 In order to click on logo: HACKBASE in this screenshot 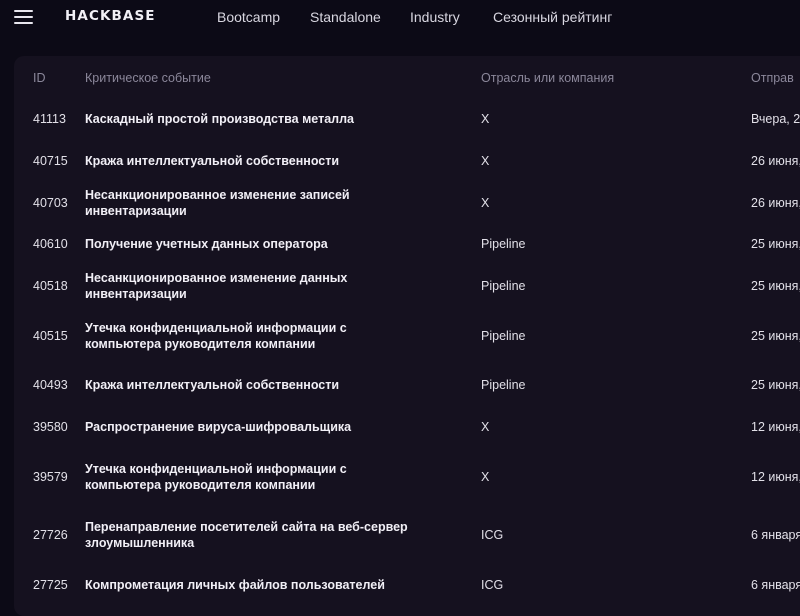, I will do `click(110, 16)`.